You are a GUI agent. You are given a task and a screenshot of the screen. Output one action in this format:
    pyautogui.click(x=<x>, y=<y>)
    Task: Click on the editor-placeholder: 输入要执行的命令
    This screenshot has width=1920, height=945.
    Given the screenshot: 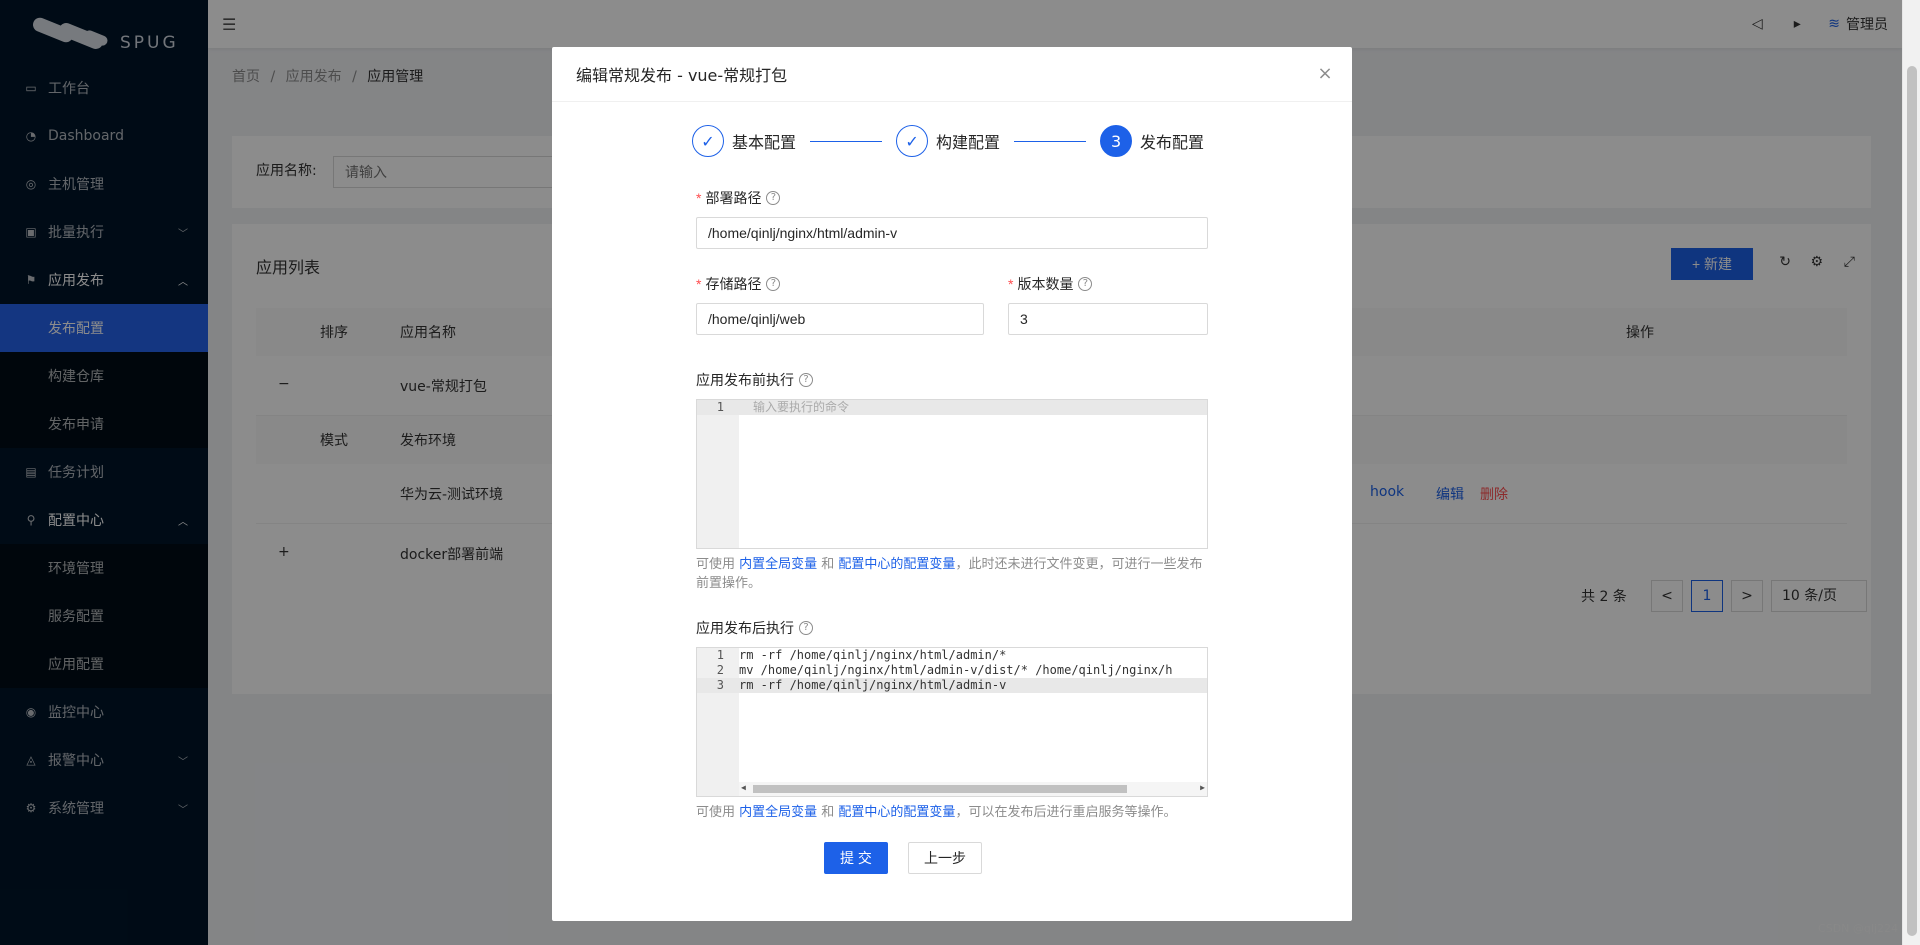 What is the action you would take?
    pyautogui.click(x=801, y=407)
    